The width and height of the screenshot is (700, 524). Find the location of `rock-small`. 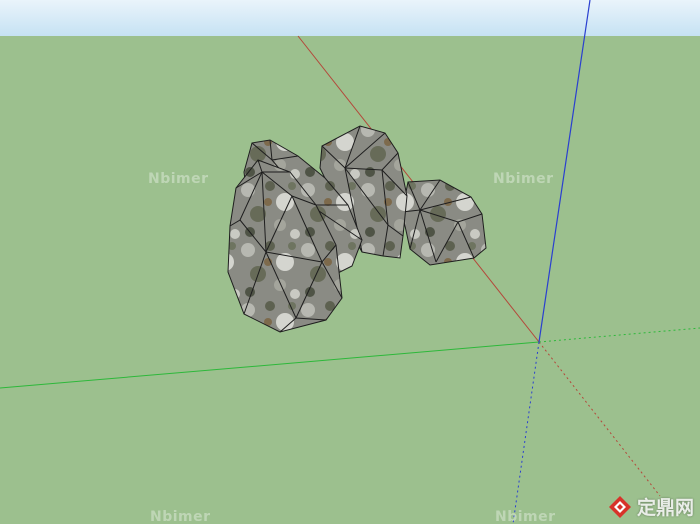

rock-small is located at coordinates (444, 222).